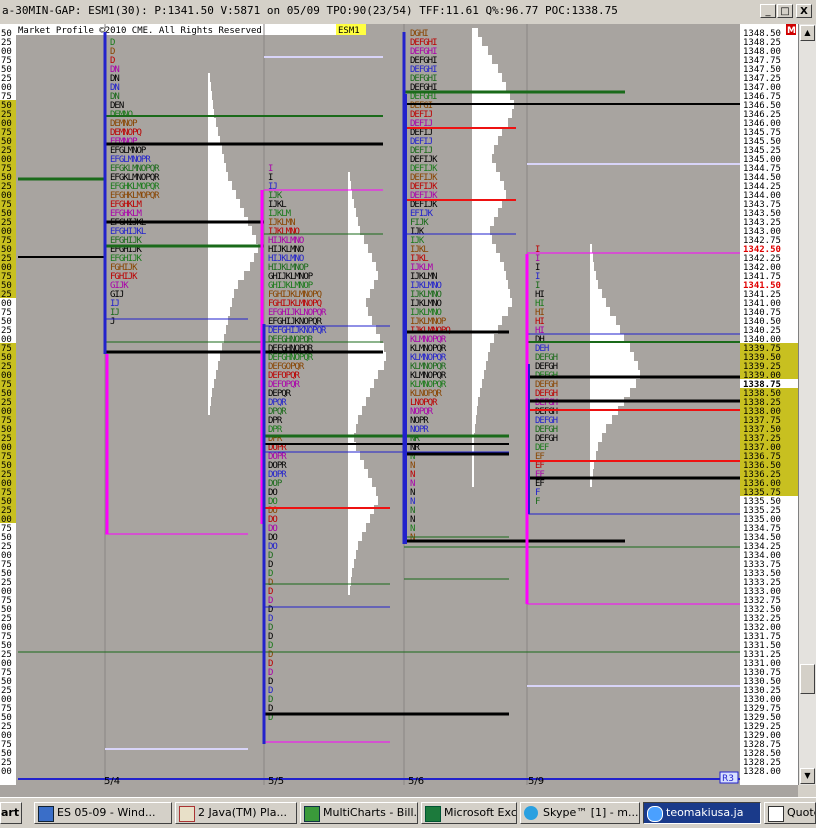  Describe the element at coordinates (312, 814) in the screenshot. I see `chart-icon` at that location.